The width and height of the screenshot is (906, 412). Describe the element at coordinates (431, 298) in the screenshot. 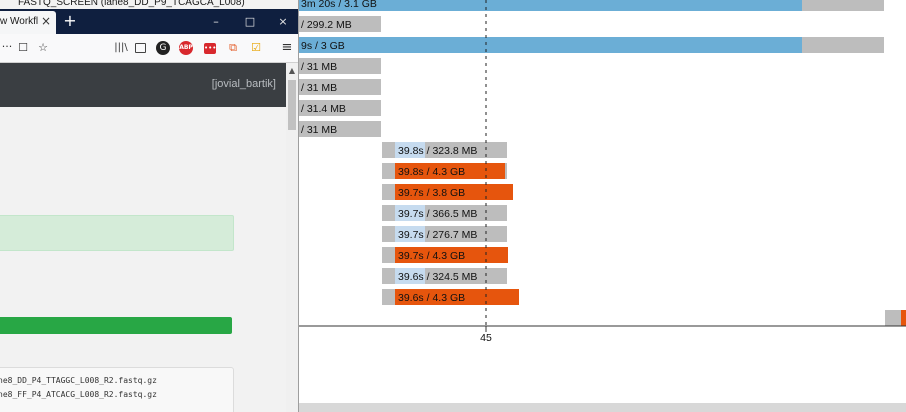

I see `task-label: 39.6s / 4.3 GB` at that location.